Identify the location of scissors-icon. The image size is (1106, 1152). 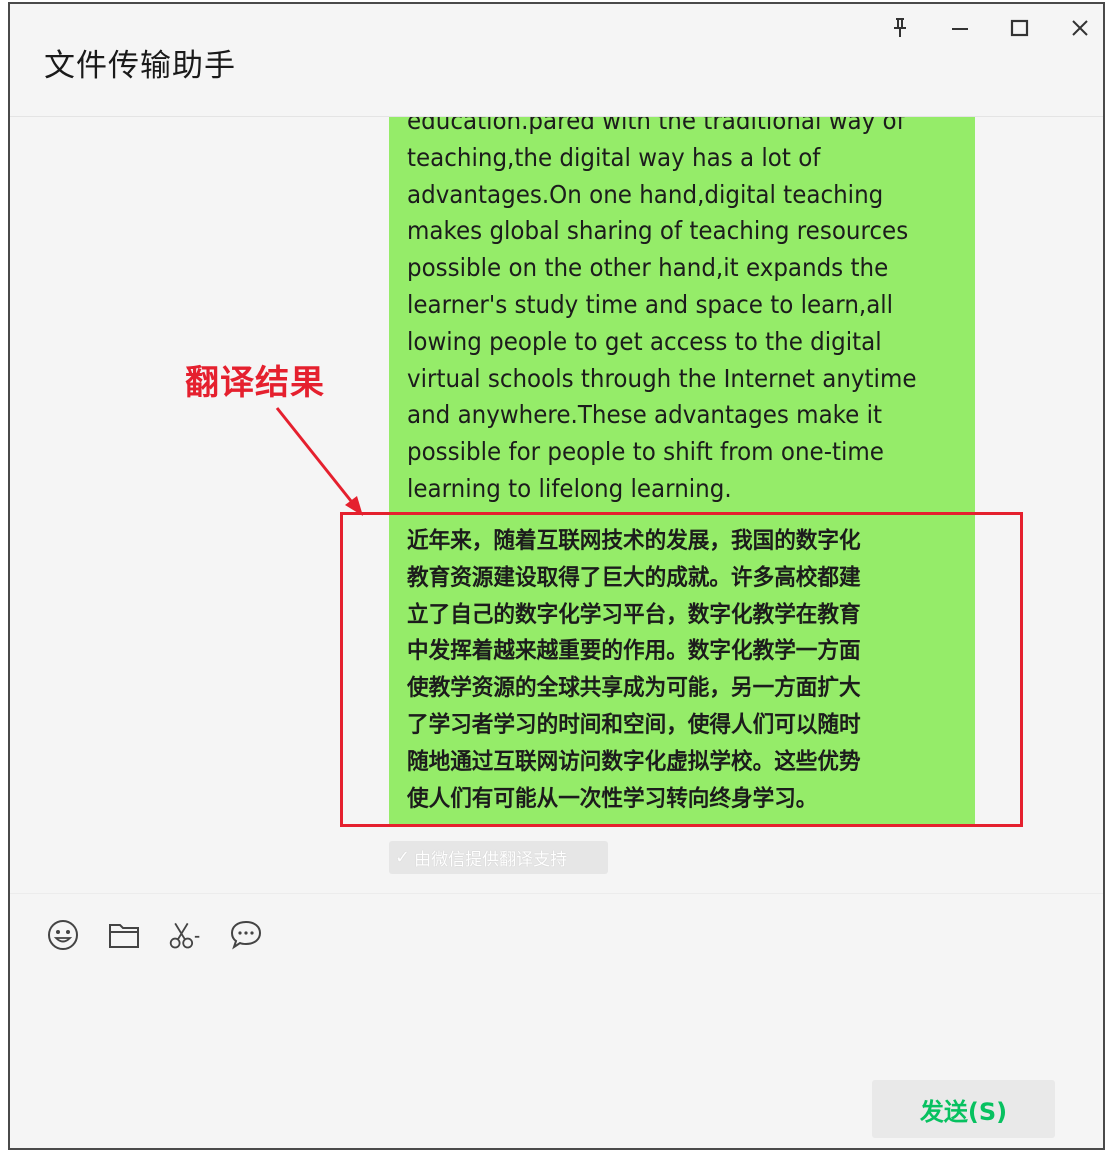
(184, 935).